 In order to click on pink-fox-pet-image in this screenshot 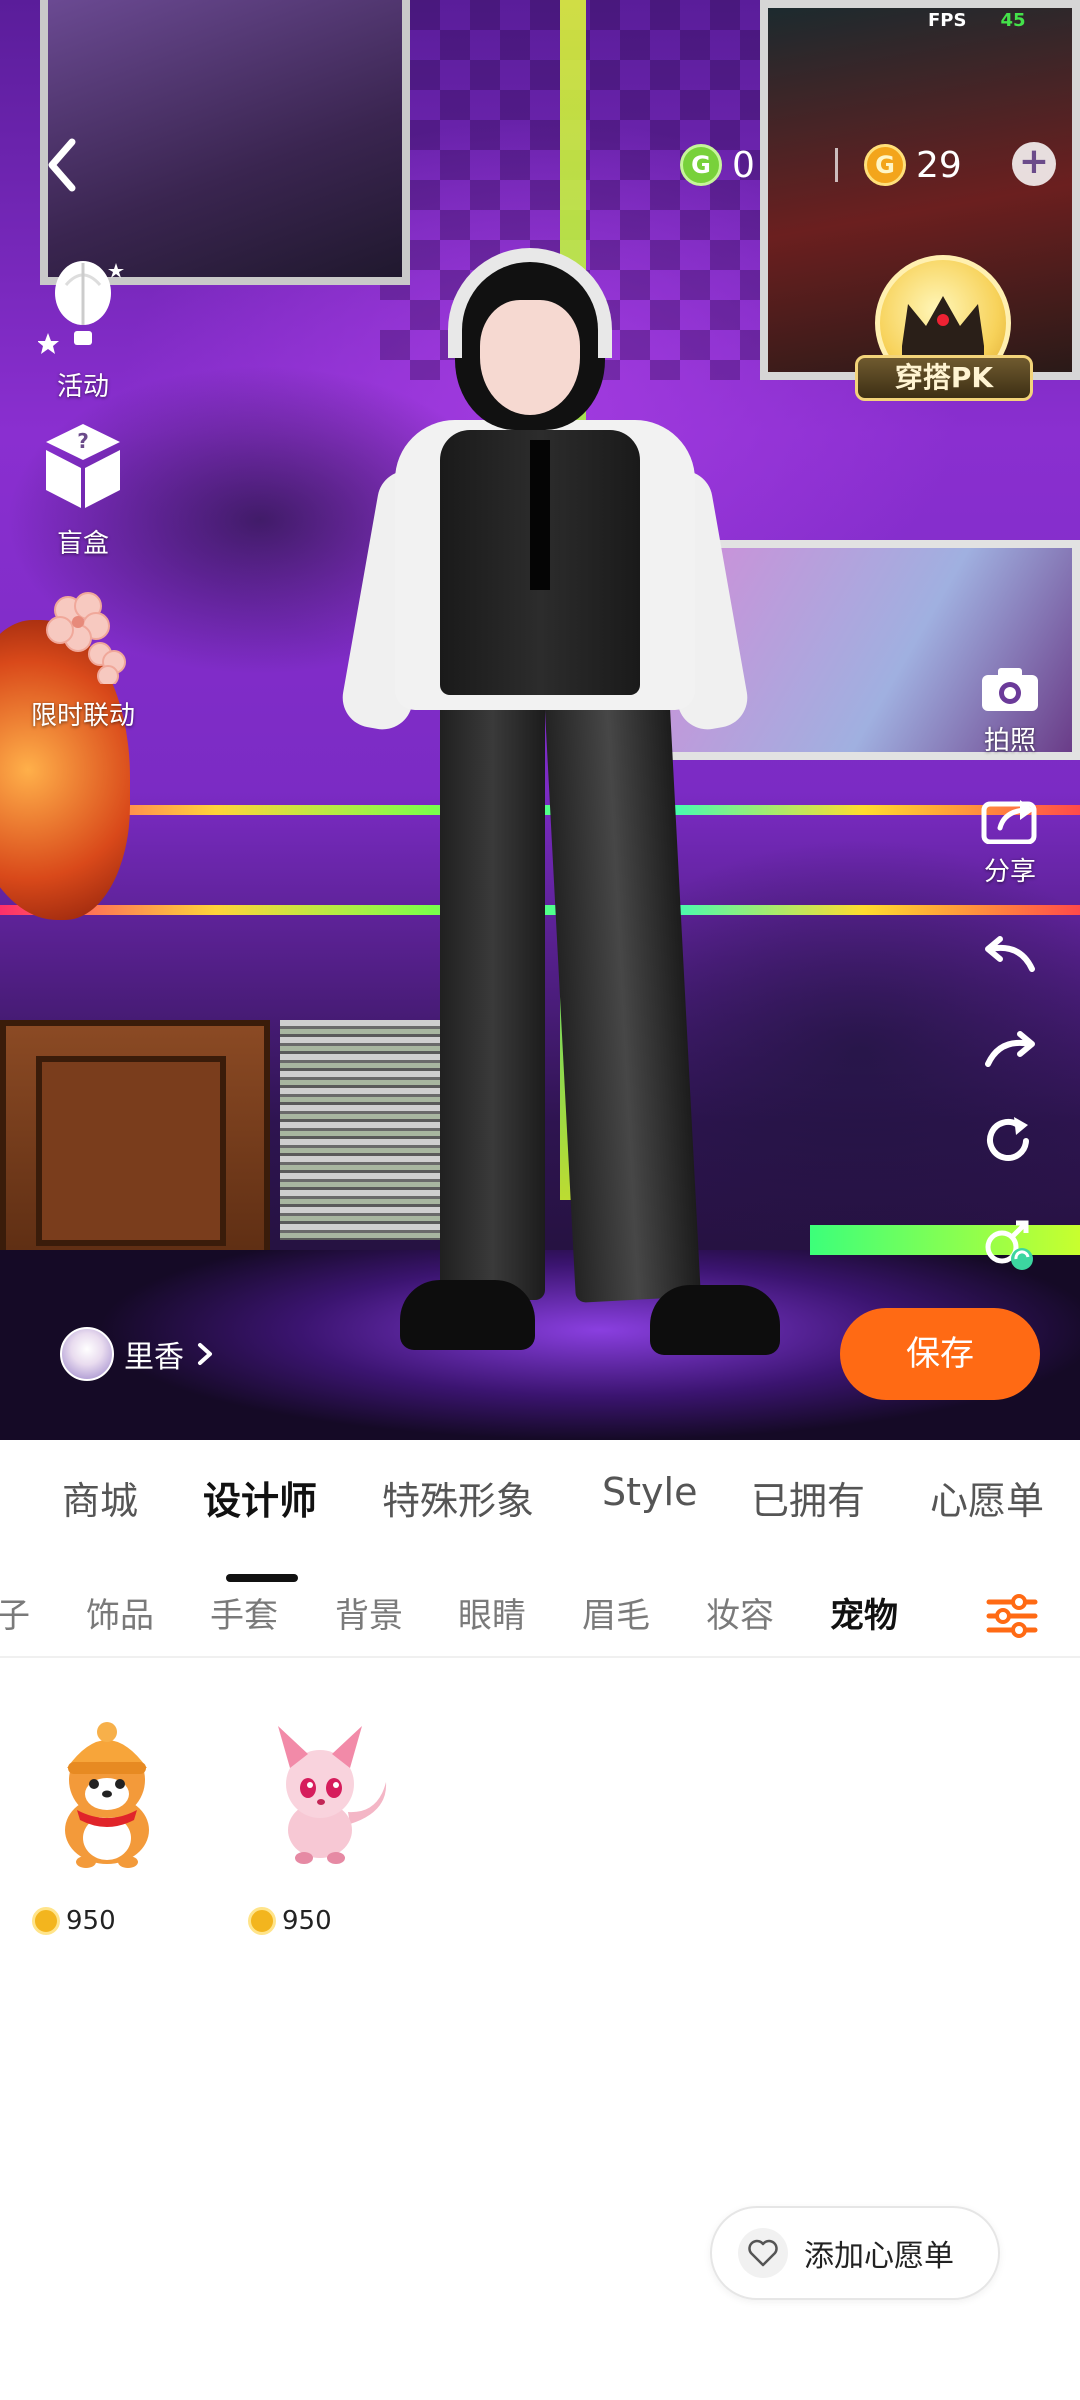, I will do `click(332, 1795)`.